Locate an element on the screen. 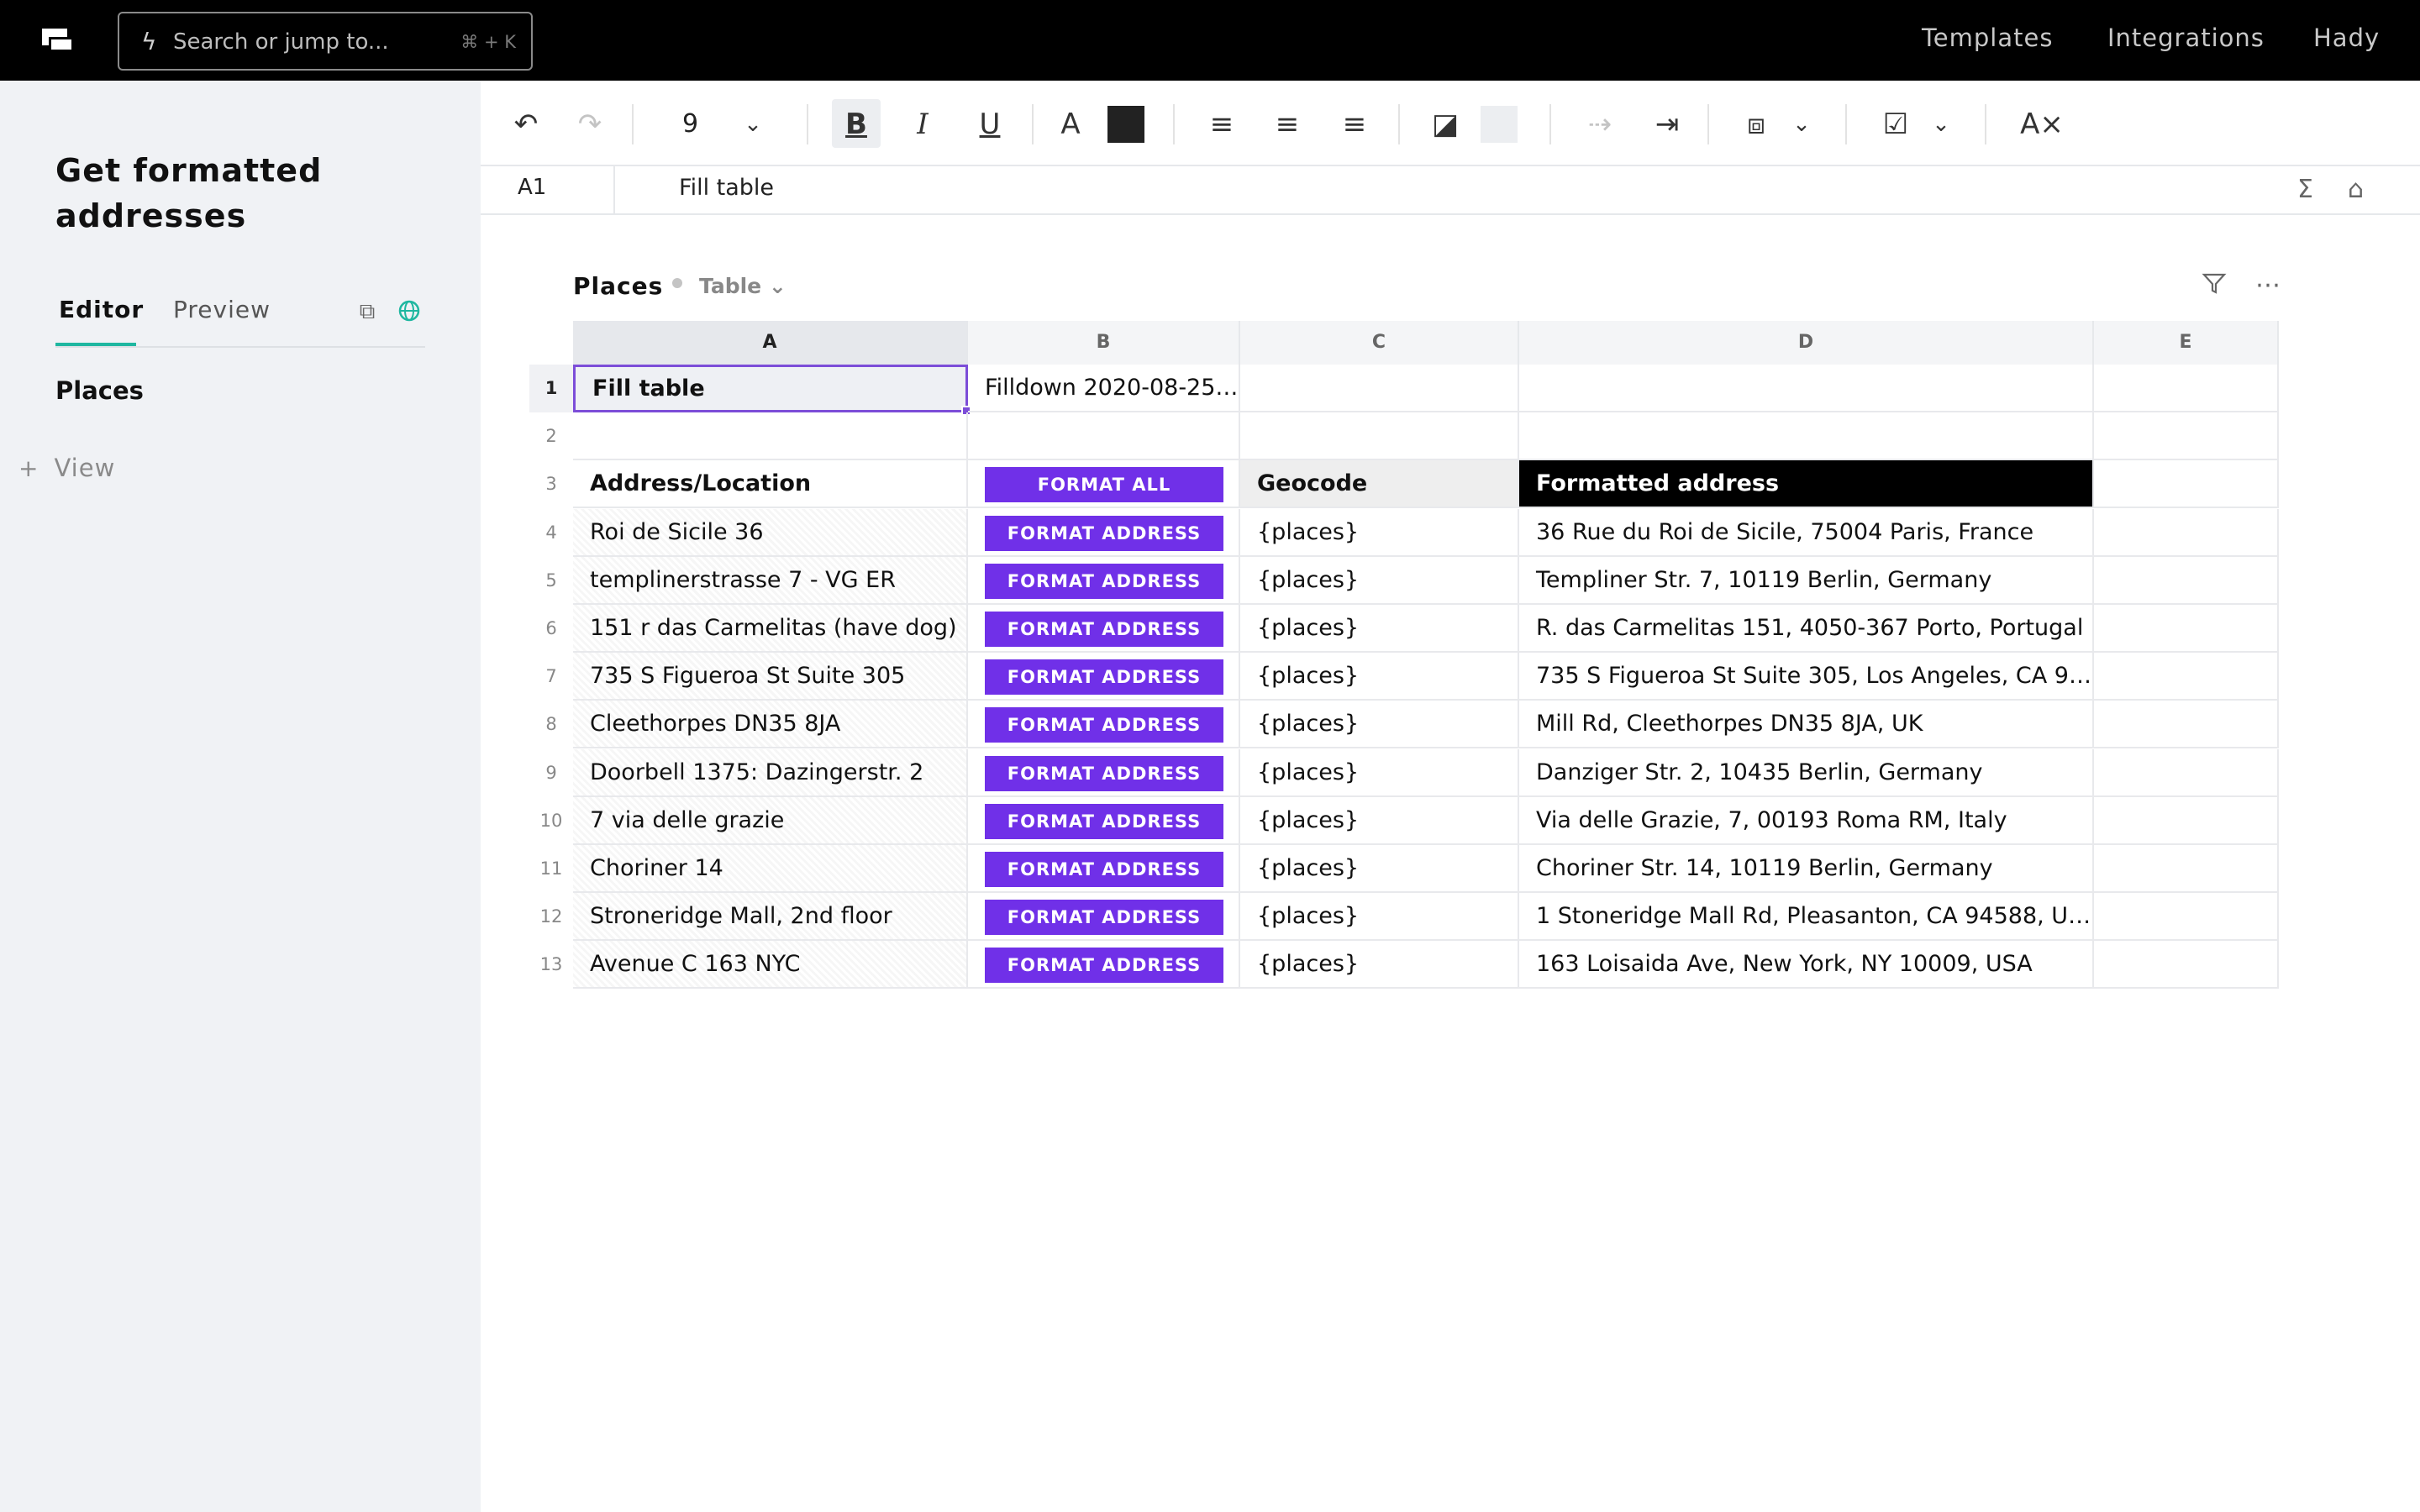 The height and width of the screenshot is (1512, 2420). sum-icon: Σ is located at coordinates (2305, 189).